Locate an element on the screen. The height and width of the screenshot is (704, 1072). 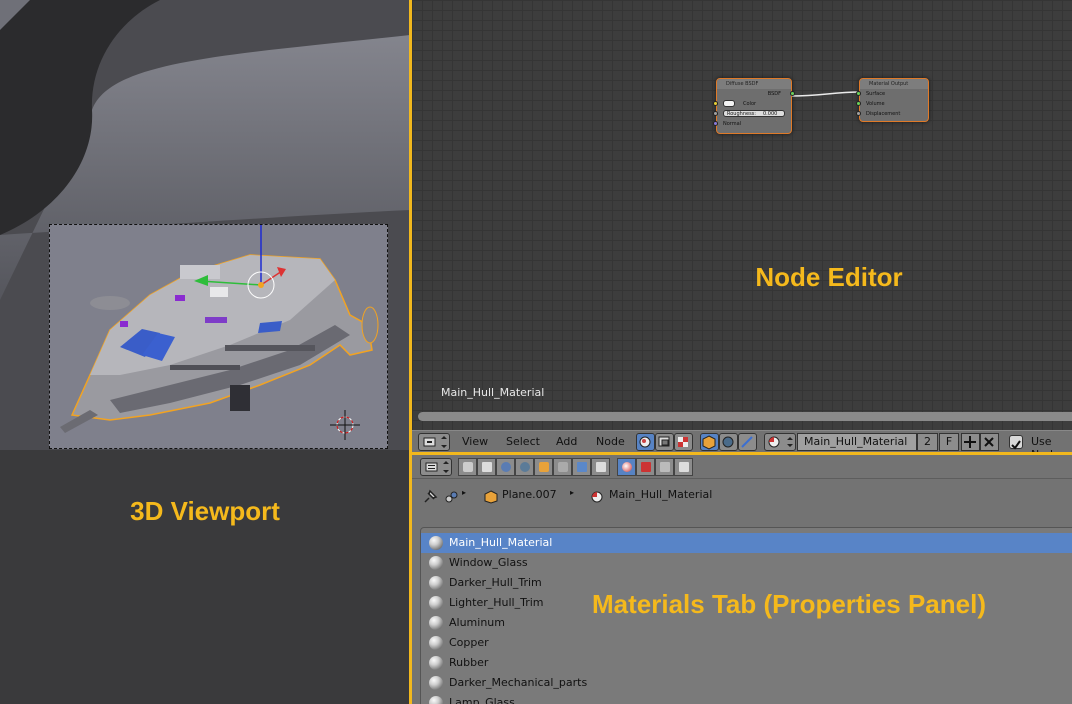
close-icon is located at coordinates (989, 442).